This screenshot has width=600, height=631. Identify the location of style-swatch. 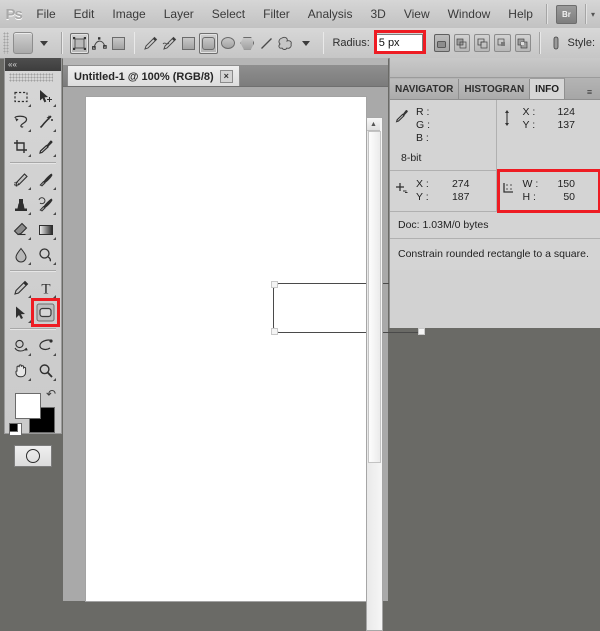
(556, 43).